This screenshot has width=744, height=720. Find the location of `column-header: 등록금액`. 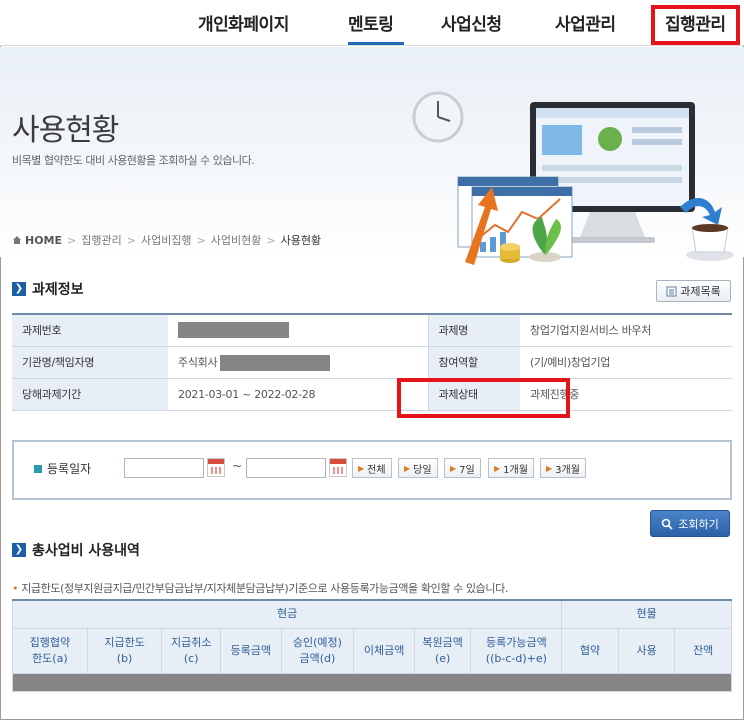

column-header: 등록금액 is located at coordinates (251, 650).